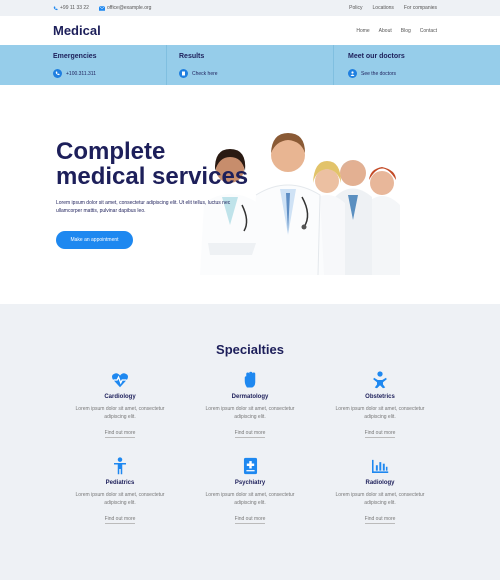 Image resolution: width=500 pixels, height=580 pixels. Describe the element at coordinates (77, 30) in the screenshot. I see `logo: Medical` at that location.